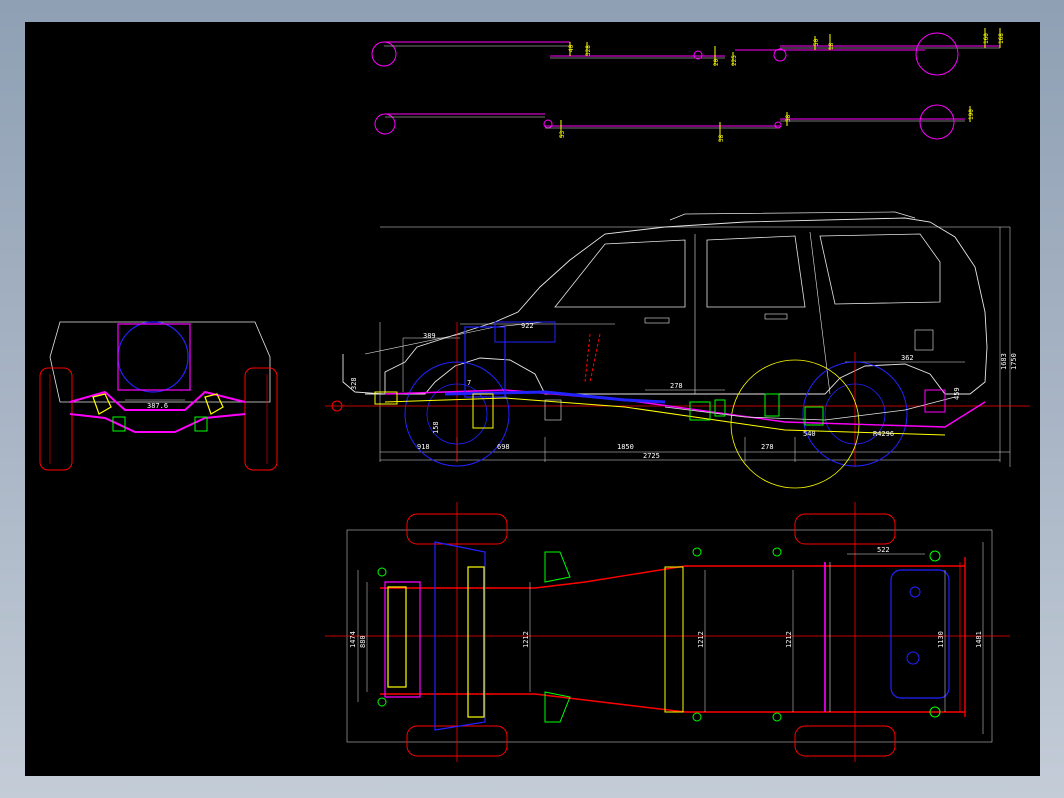 The image size is (1064, 798). What do you see at coordinates (688, 52) in the screenshot?
I see `spring-detail-row-1: 40 328 20 225 50 18 160 168` at bounding box center [688, 52].